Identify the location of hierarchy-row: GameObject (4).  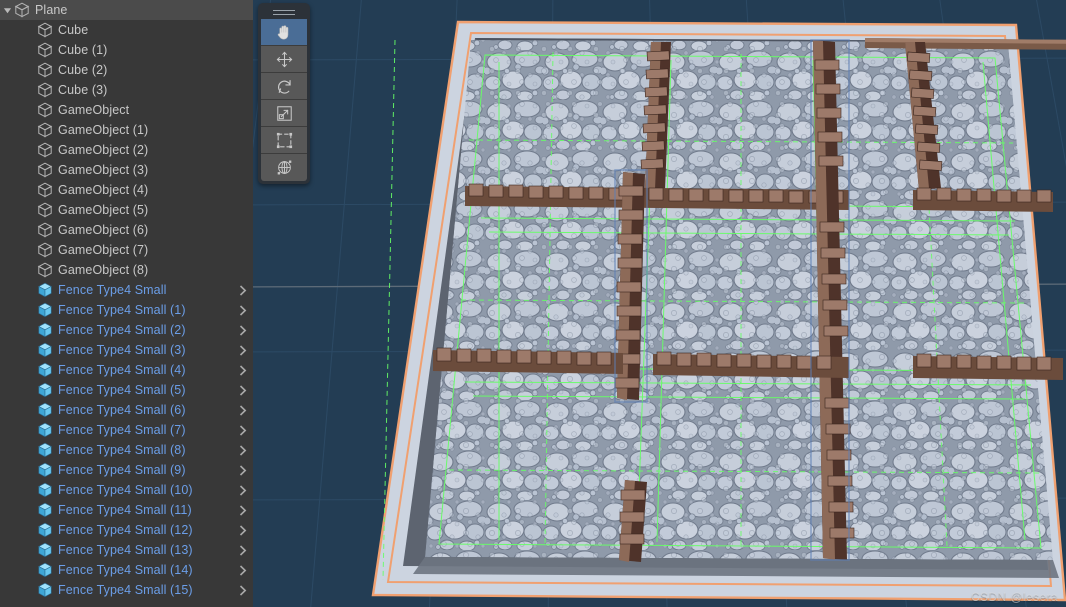
(126, 190).